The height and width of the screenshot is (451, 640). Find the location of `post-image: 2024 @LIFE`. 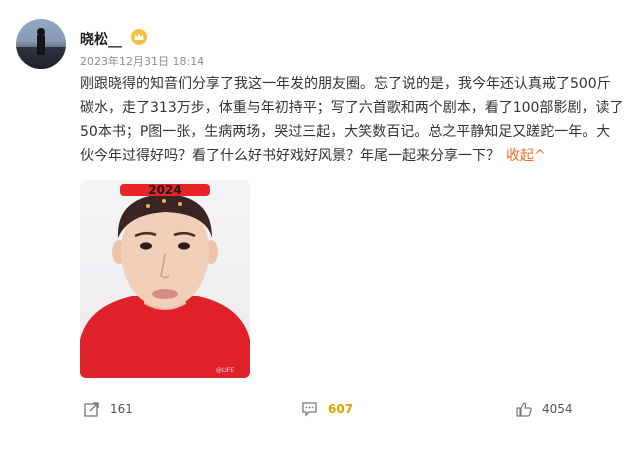

post-image: 2024 @LIFE is located at coordinates (165, 279).